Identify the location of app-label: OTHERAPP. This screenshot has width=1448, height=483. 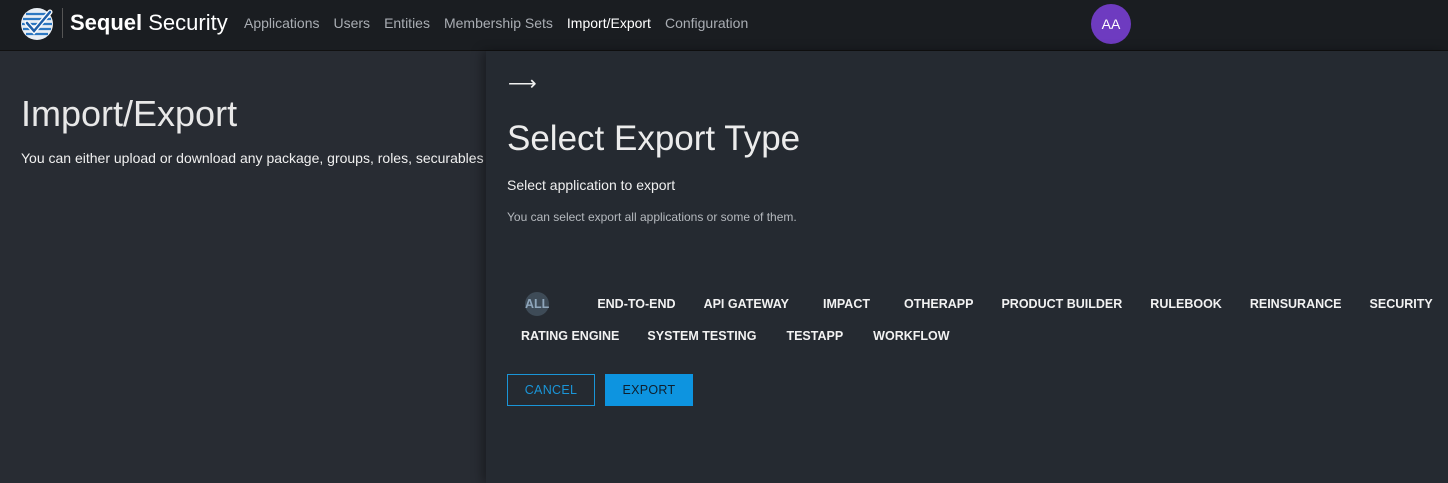
(939, 304).